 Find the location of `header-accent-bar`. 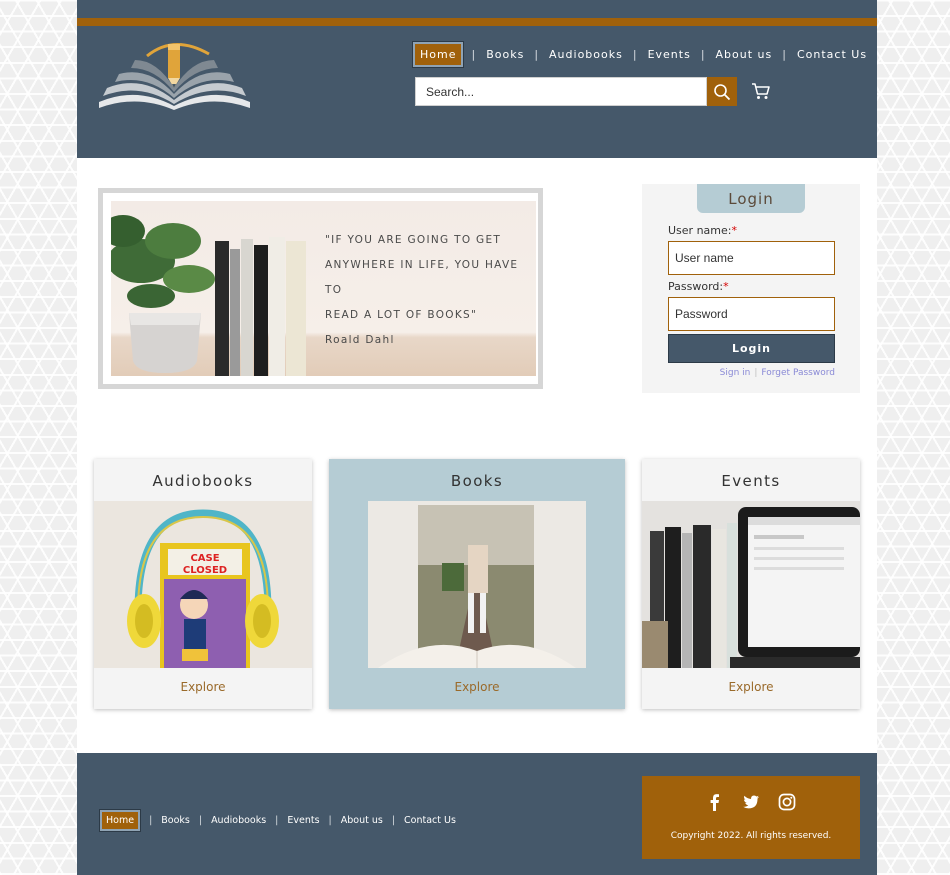

header-accent-bar is located at coordinates (477, 22).